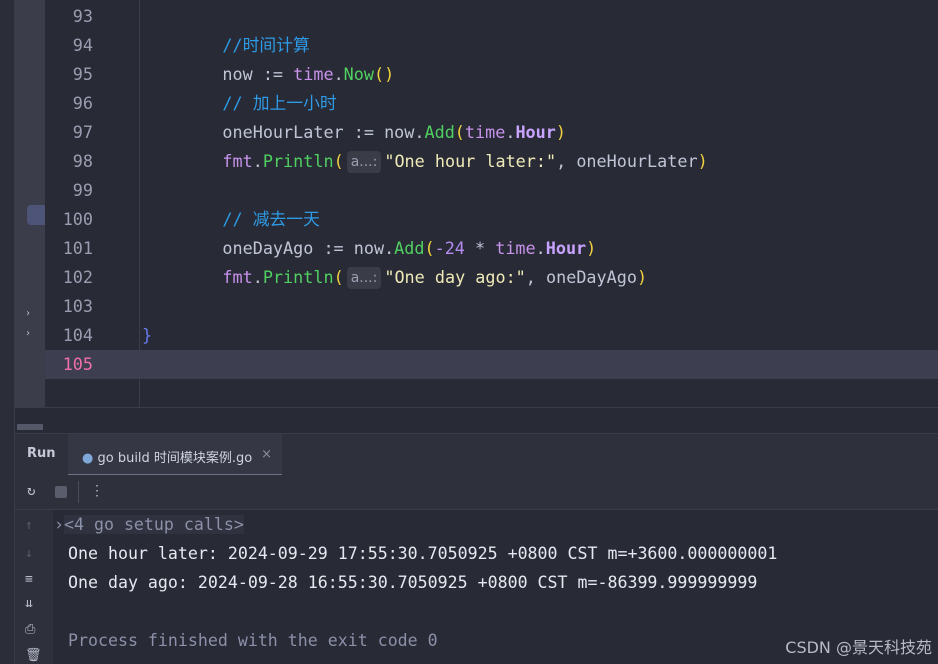  I want to click on print-icon: ⎙, so click(30, 629).